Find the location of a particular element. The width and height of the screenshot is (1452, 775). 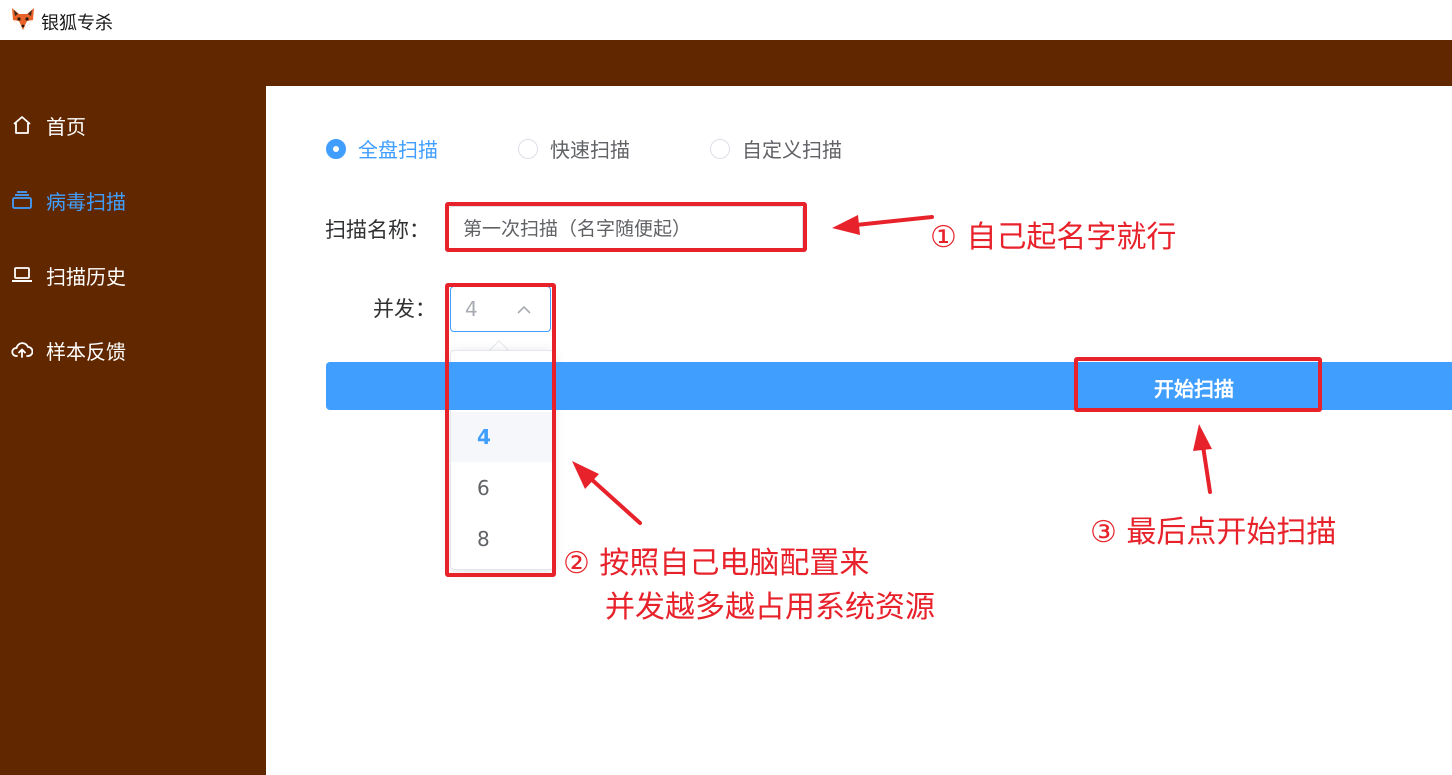

chevron-up-icon is located at coordinates (524, 309).